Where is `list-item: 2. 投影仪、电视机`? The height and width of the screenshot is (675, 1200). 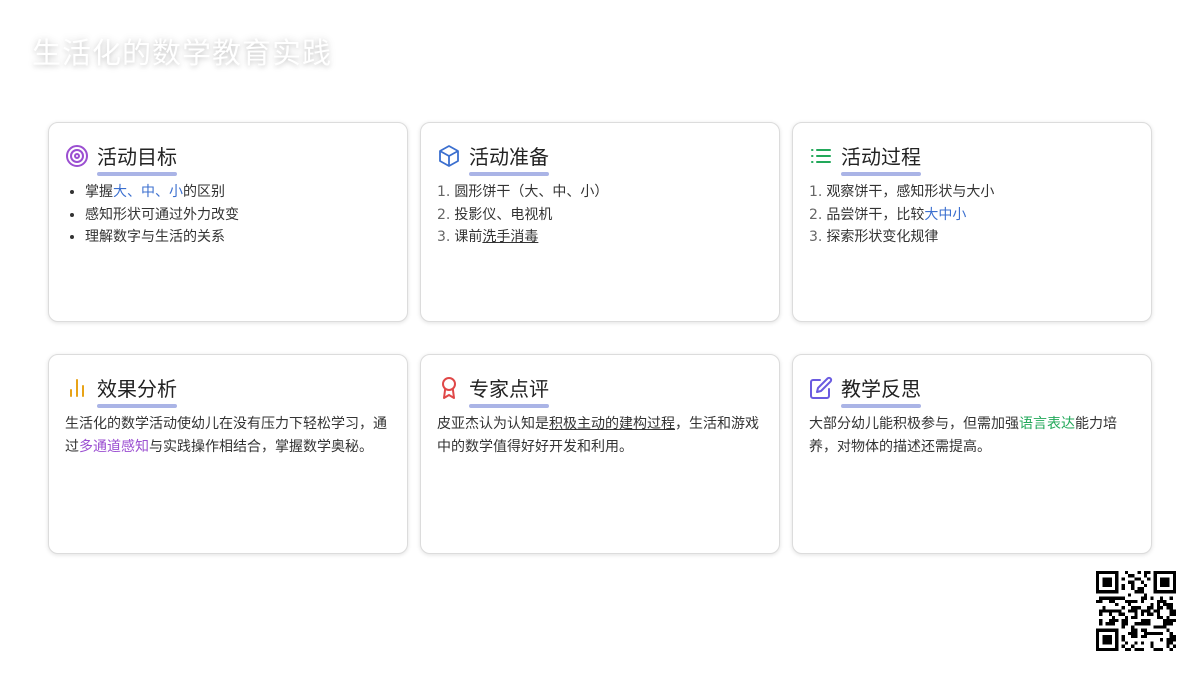
list-item: 2. 投影仪、电视机 is located at coordinates (495, 214).